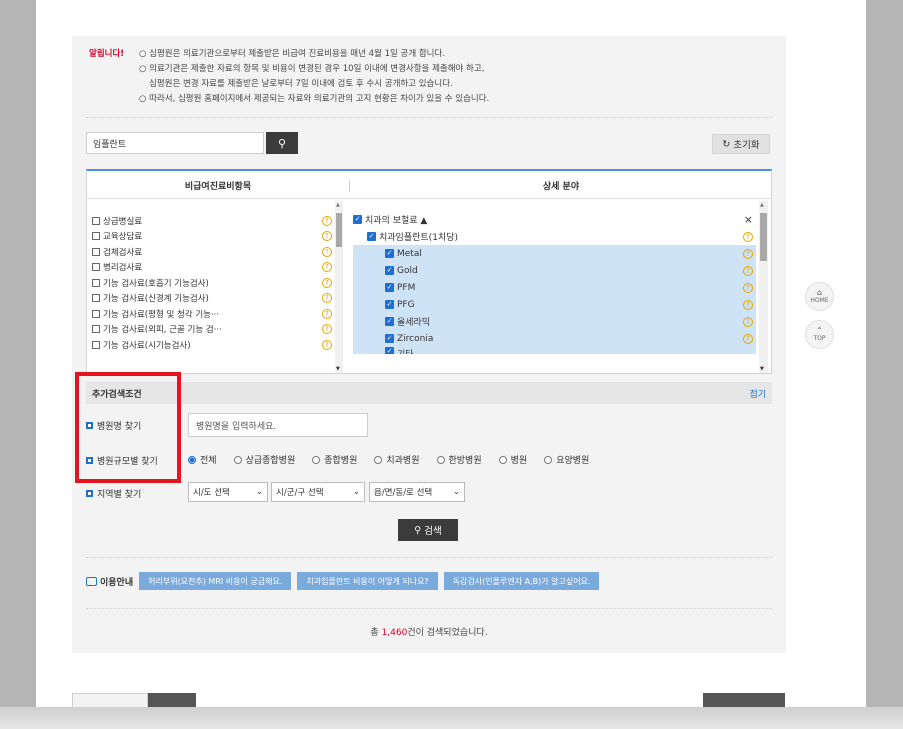 The width and height of the screenshot is (903, 729). What do you see at coordinates (278, 425) in the screenshot?
I see `hospital-name-input: 병원명을 입력하세요.` at bounding box center [278, 425].